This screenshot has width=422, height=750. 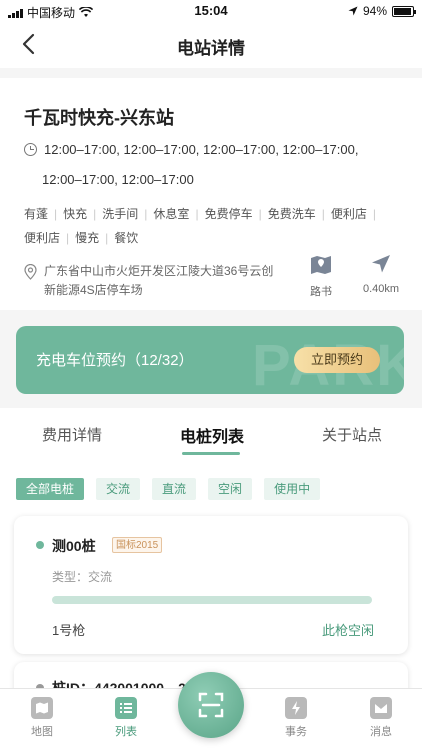 I want to click on lightning-icon, so click(x=296, y=708).